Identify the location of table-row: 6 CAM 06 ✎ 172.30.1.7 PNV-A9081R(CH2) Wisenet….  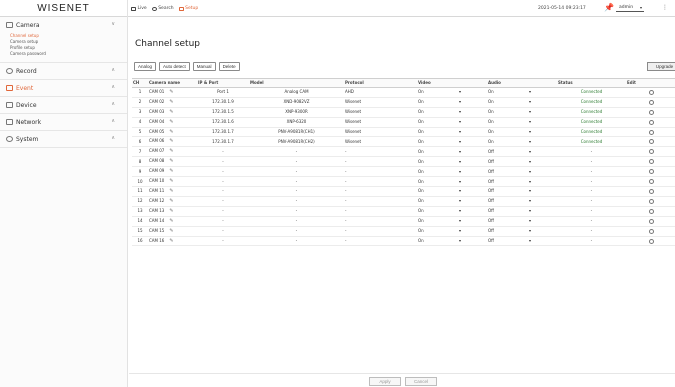
(403, 142).